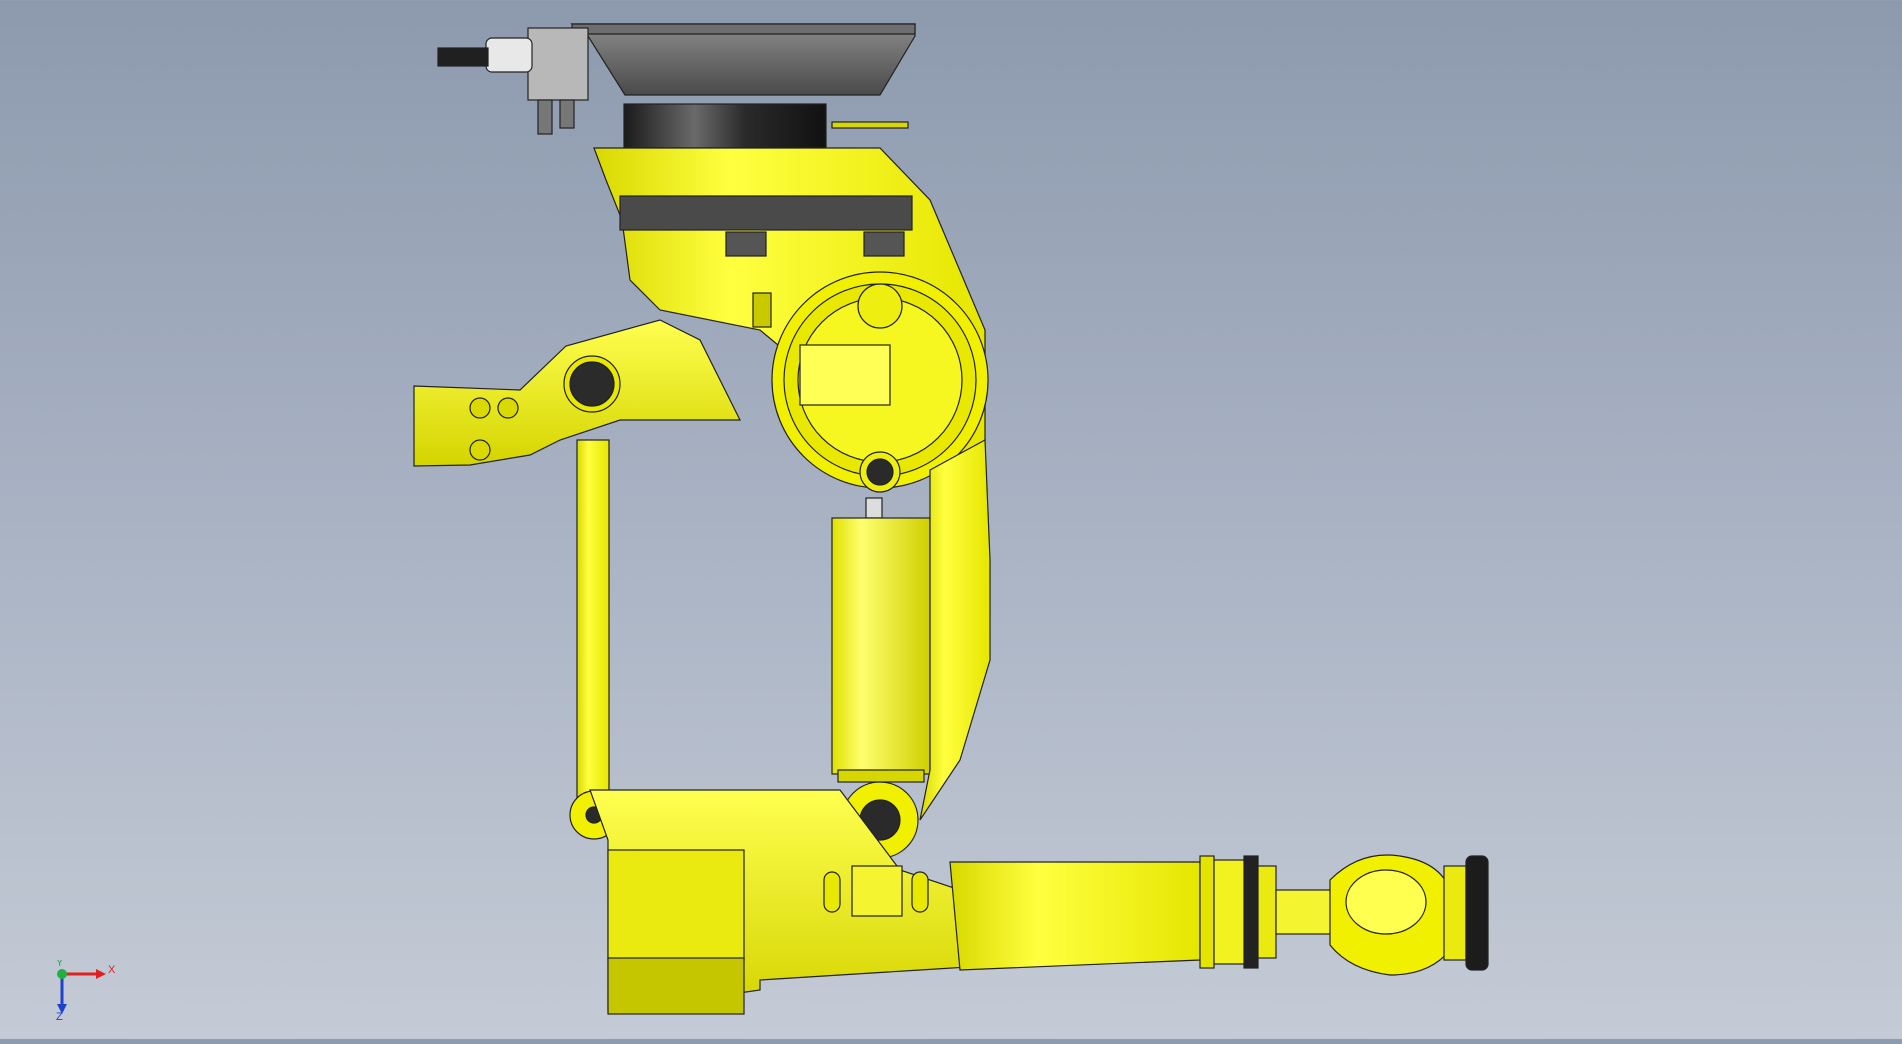 The image size is (1902, 1044). Describe the element at coordinates (1477, 913) in the screenshot. I see `tool-flange` at that location.